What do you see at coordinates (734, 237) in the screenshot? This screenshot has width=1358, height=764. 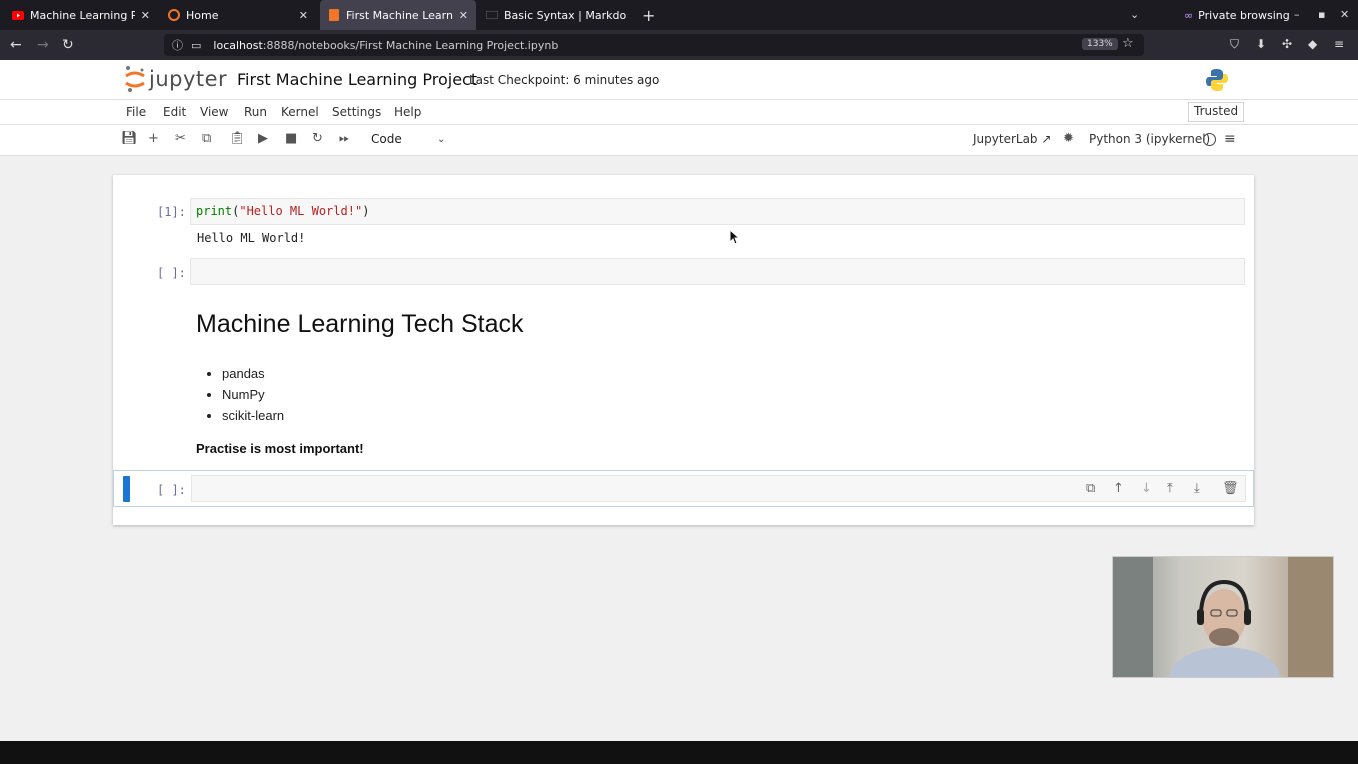 I see `mouse-cursor-icon` at bounding box center [734, 237].